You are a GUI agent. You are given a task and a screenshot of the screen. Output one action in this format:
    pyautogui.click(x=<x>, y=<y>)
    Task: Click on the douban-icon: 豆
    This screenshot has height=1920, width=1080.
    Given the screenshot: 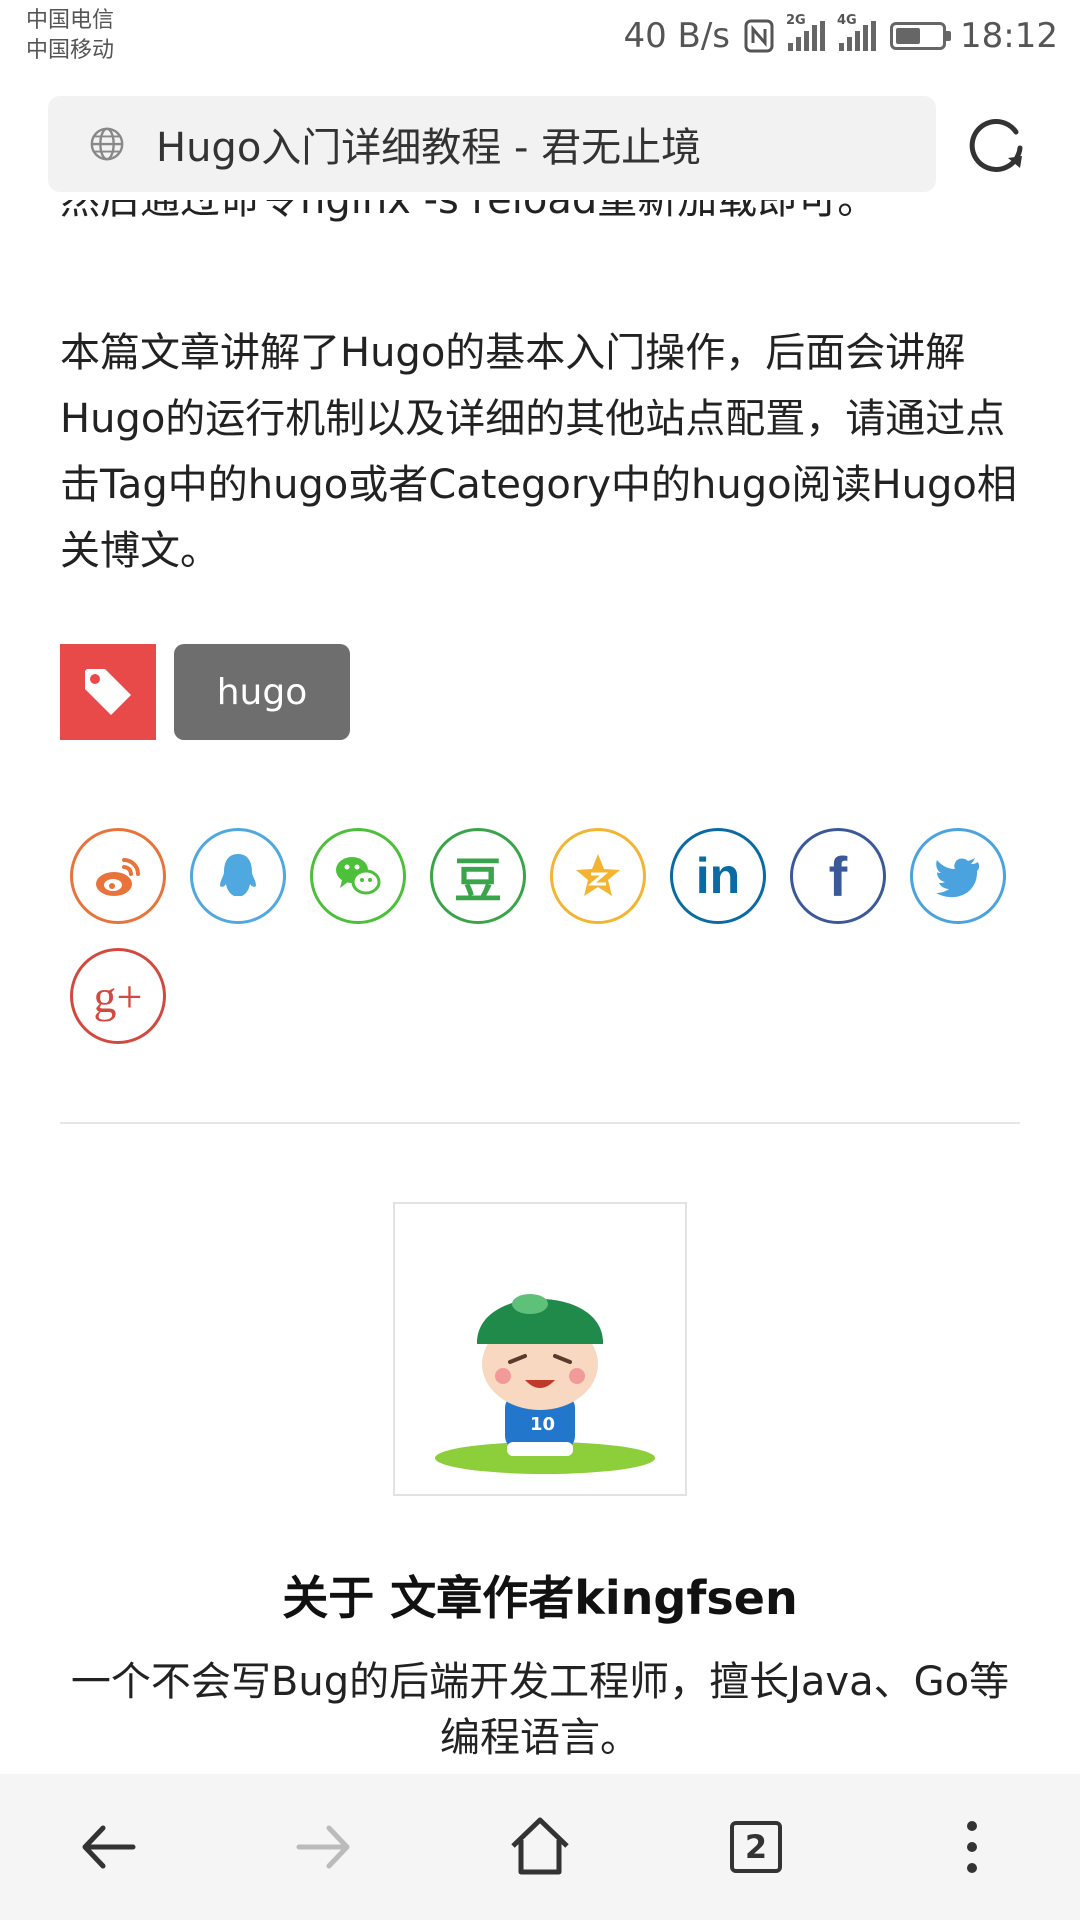 What is the action you would take?
    pyautogui.click(x=478, y=876)
    